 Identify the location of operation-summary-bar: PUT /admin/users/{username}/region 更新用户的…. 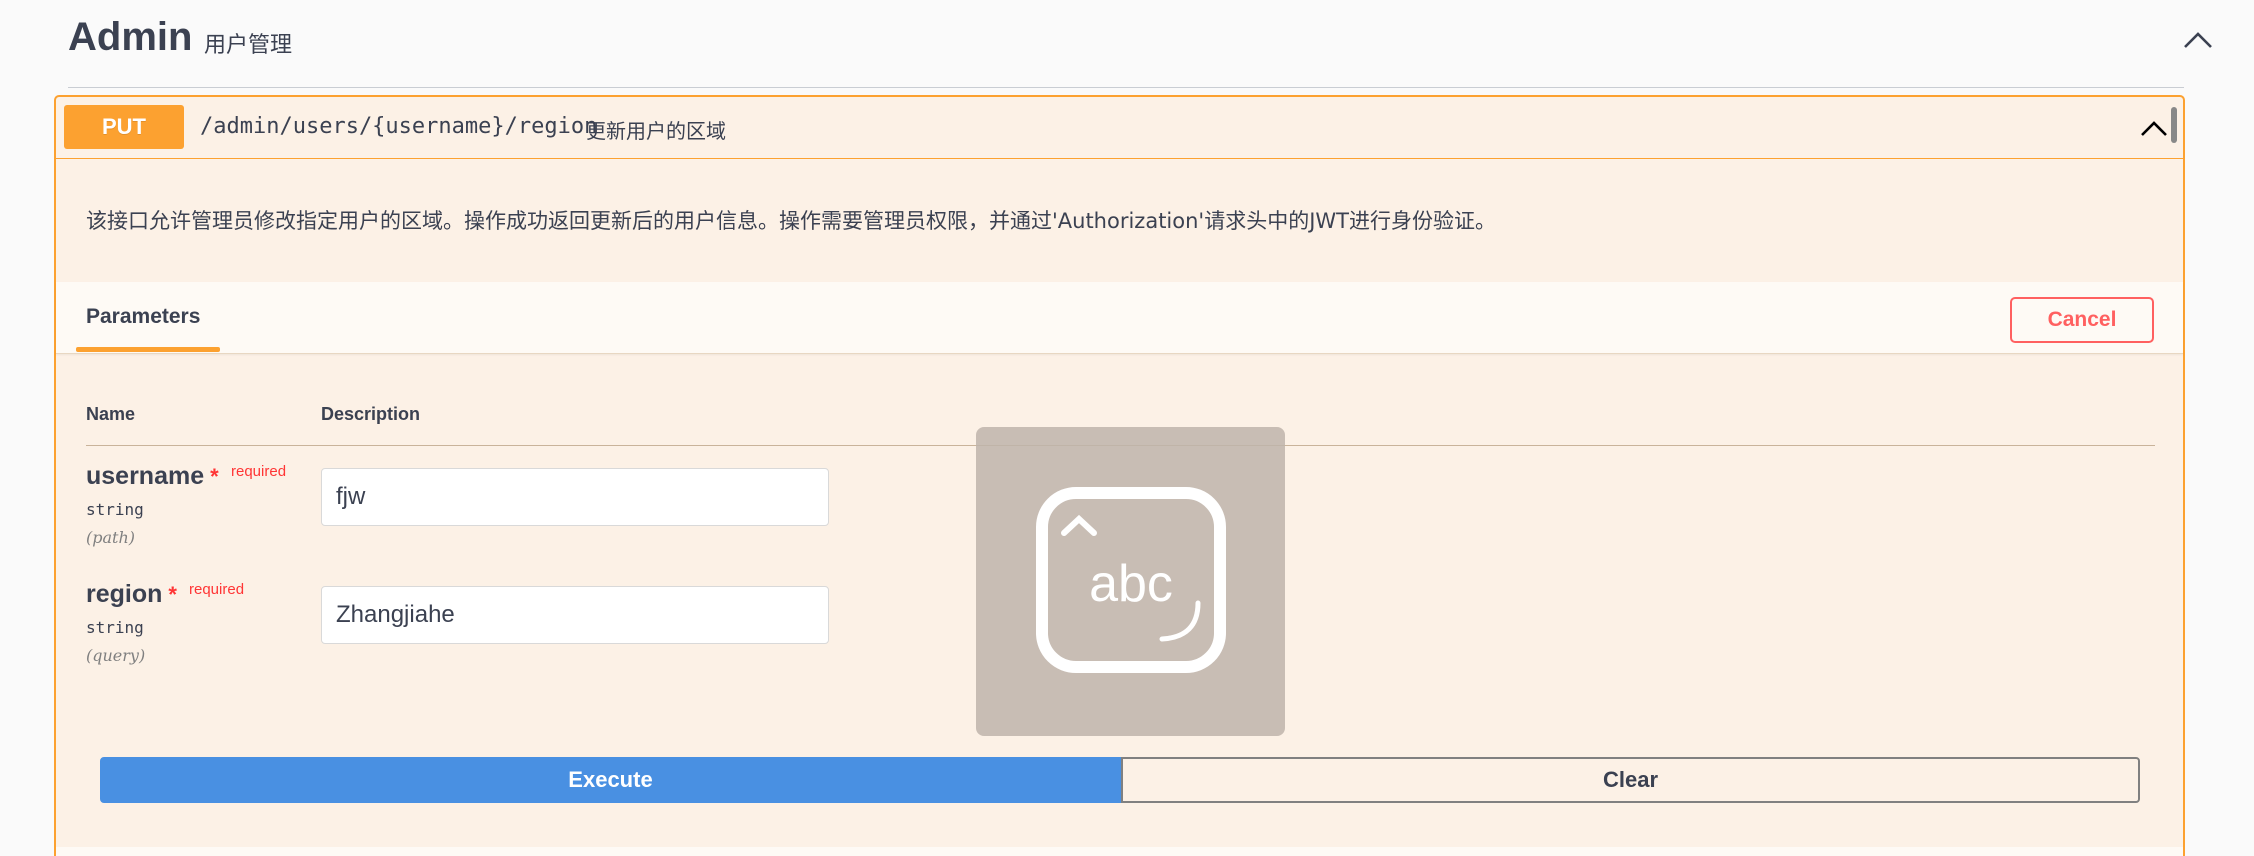
(1119, 128).